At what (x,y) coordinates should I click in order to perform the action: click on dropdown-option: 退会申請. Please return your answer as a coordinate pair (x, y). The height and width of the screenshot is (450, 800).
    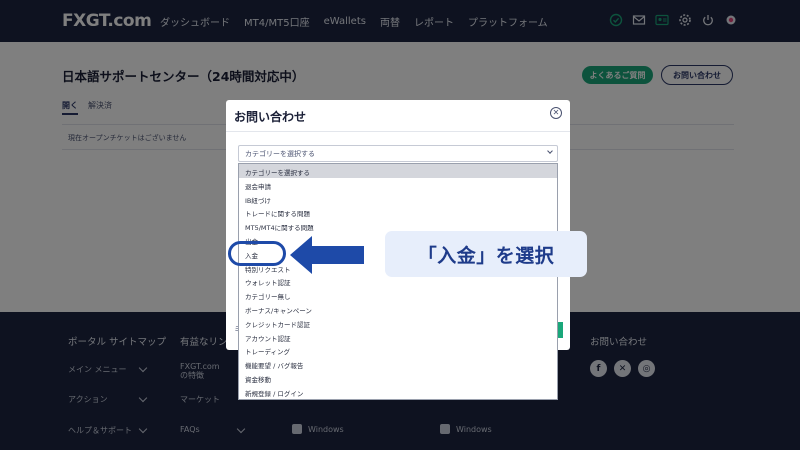
    Looking at the image, I should click on (398, 185).